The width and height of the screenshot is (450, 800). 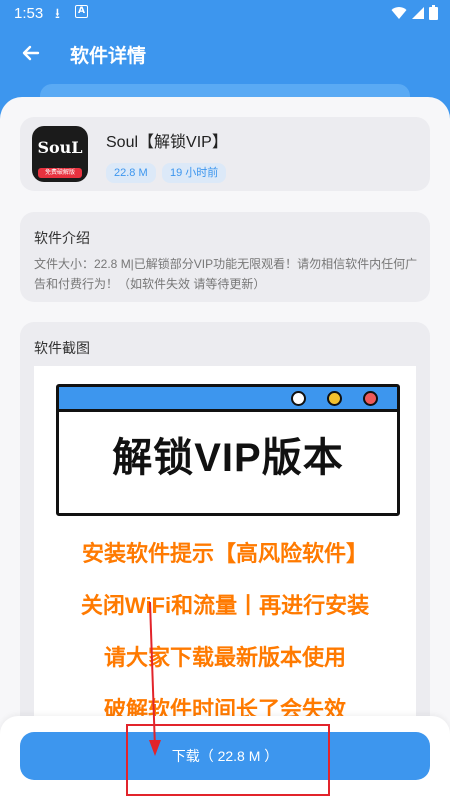 What do you see at coordinates (224, 657) in the screenshot?
I see `promo-line: 请大家下载最新版本使用` at bounding box center [224, 657].